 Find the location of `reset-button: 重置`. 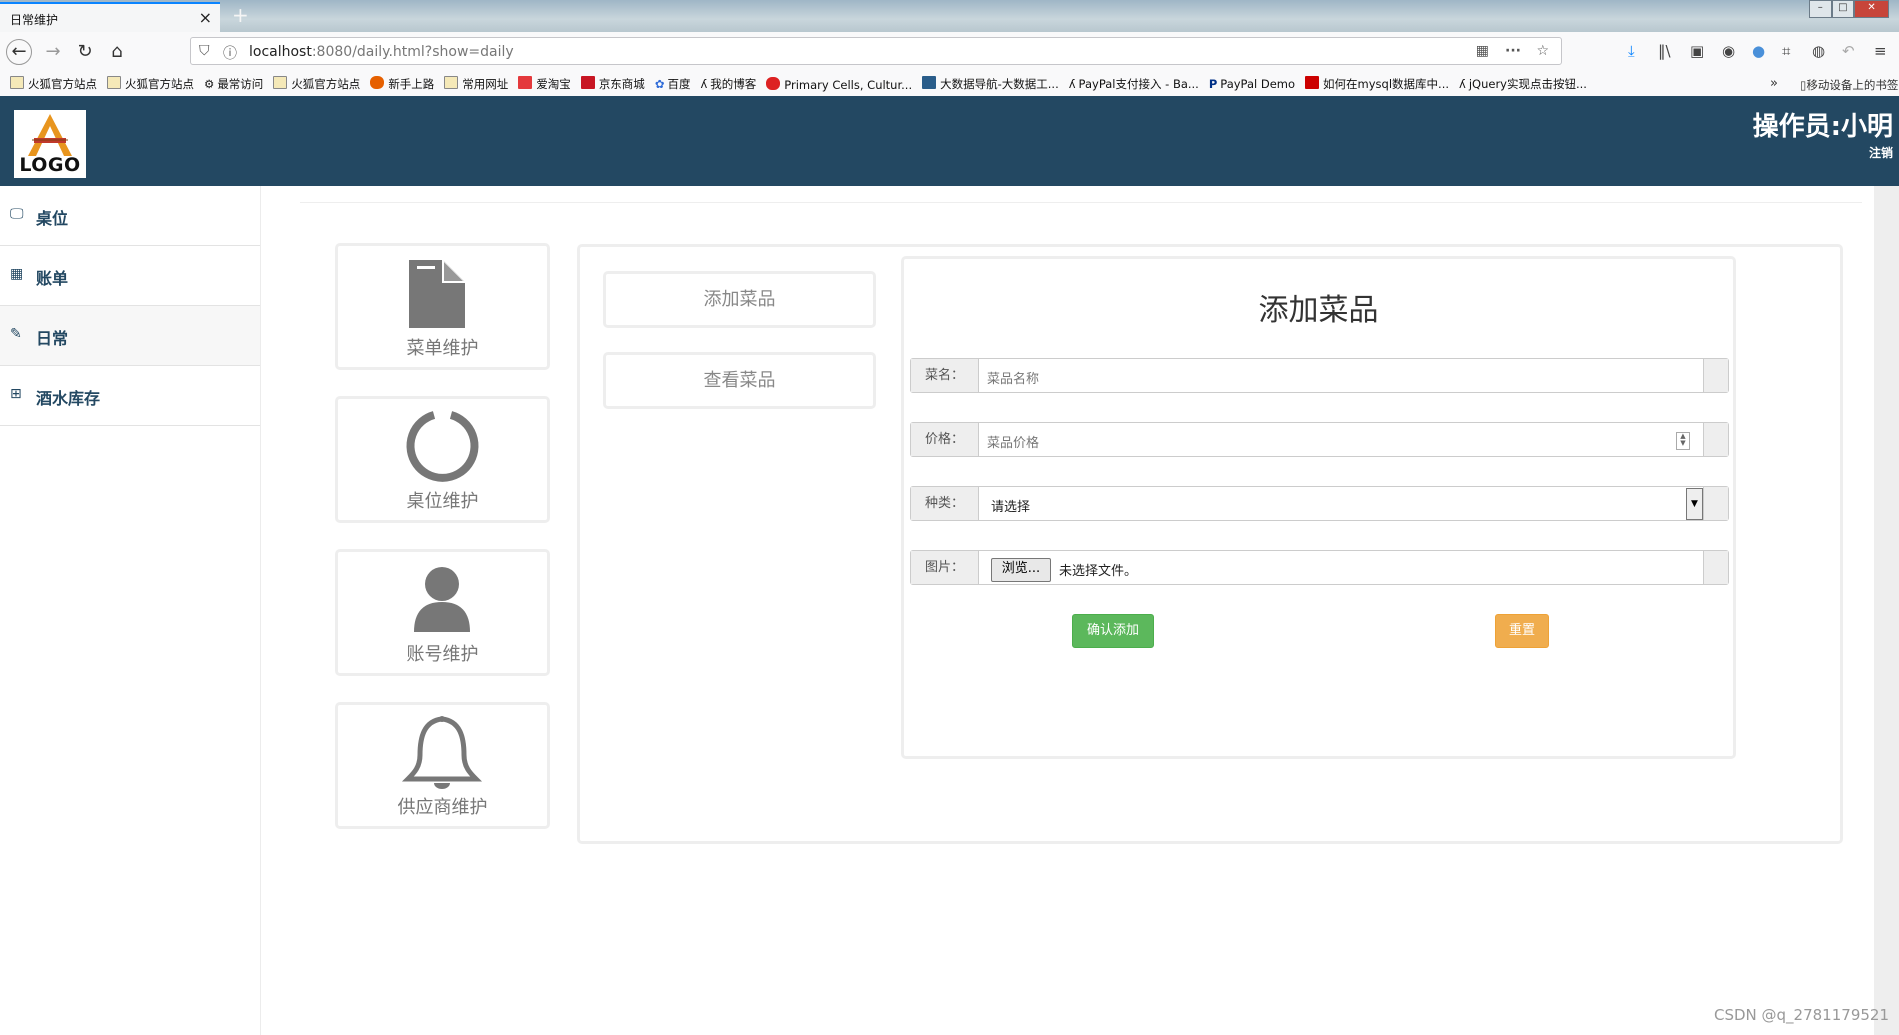

reset-button: 重置 is located at coordinates (1522, 631).